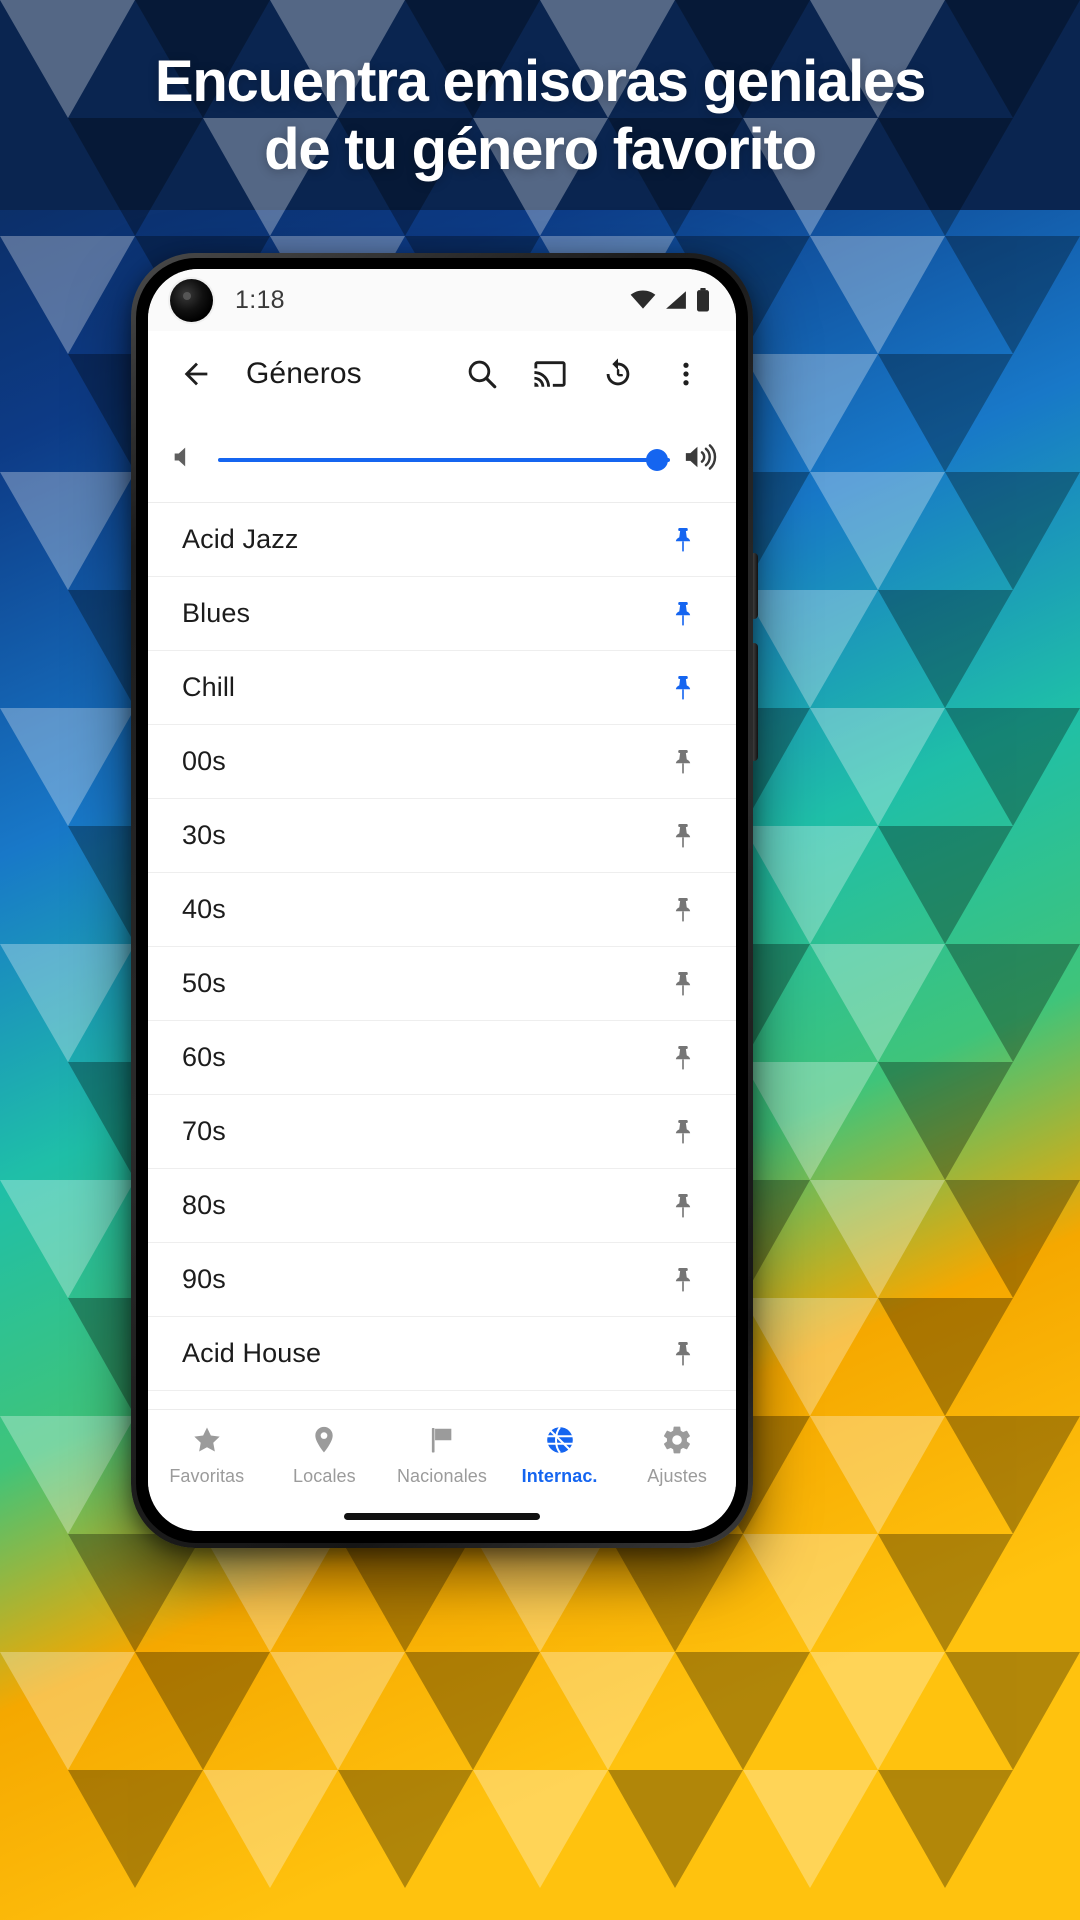 The width and height of the screenshot is (1080, 1920). What do you see at coordinates (204, 761) in the screenshot?
I see `genre-label: 00s` at bounding box center [204, 761].